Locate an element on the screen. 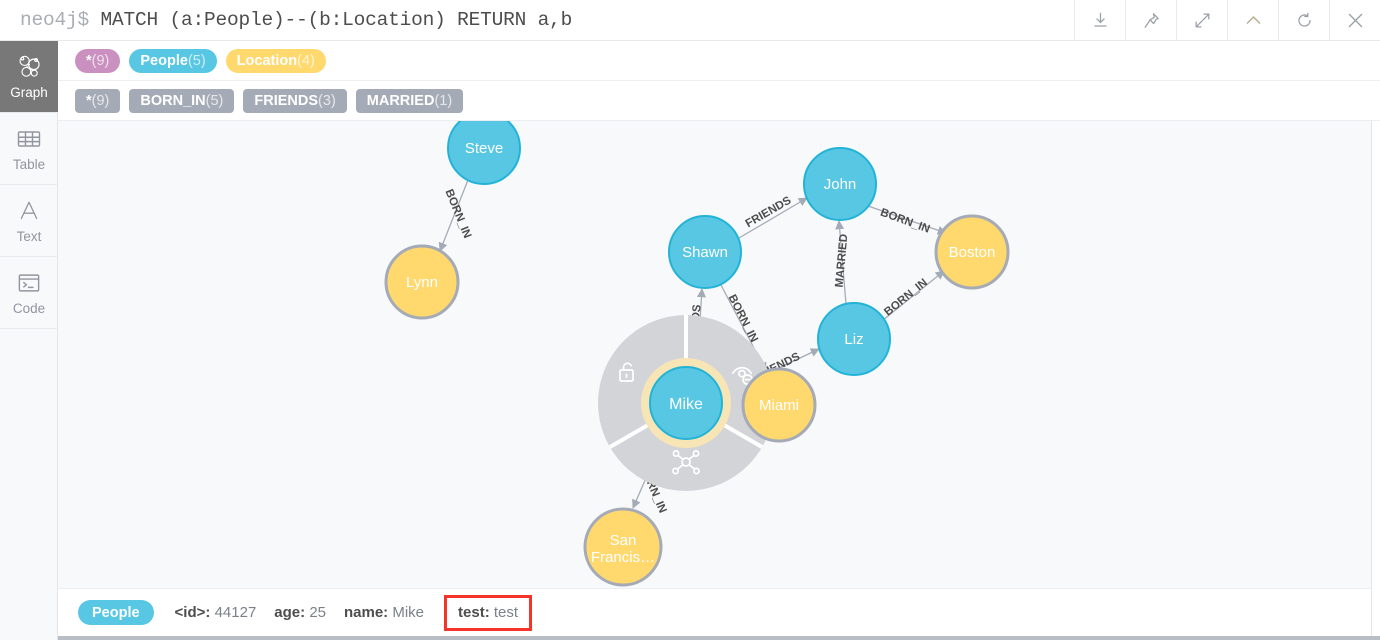 The width and height of the screenshot is (1380, 640). edge-label-married: MARRIED is located at coordinates (842, 260).